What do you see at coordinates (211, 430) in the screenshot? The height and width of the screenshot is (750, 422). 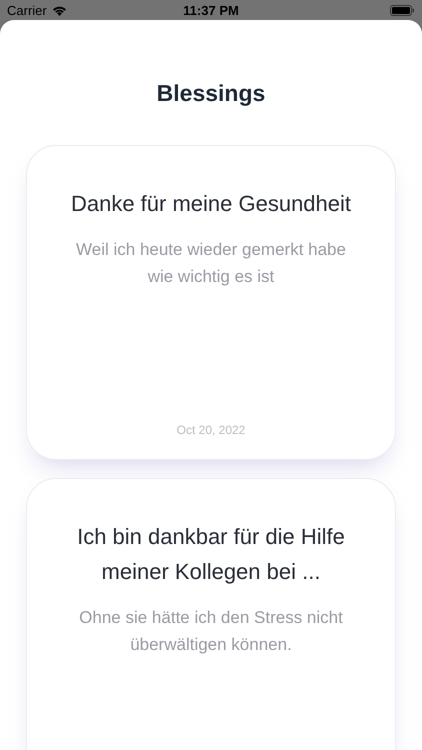 I see `card-date: Oct 20, 2022` at bounding box center [211, 430].